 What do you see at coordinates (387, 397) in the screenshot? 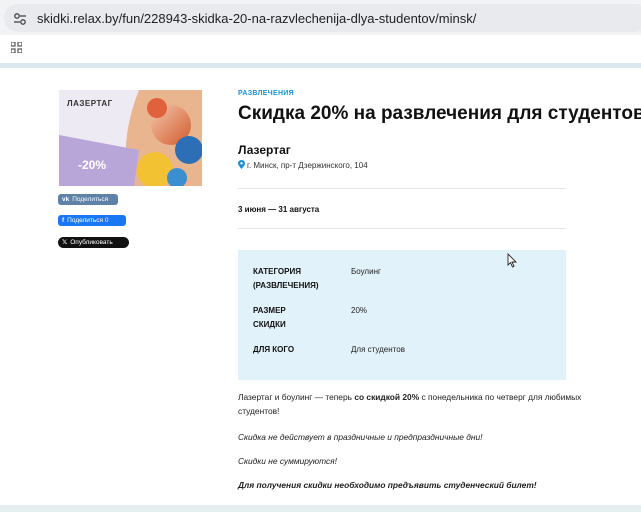
I see `description-highlight: со скидкой 20%` at bounding box center [387, 397].